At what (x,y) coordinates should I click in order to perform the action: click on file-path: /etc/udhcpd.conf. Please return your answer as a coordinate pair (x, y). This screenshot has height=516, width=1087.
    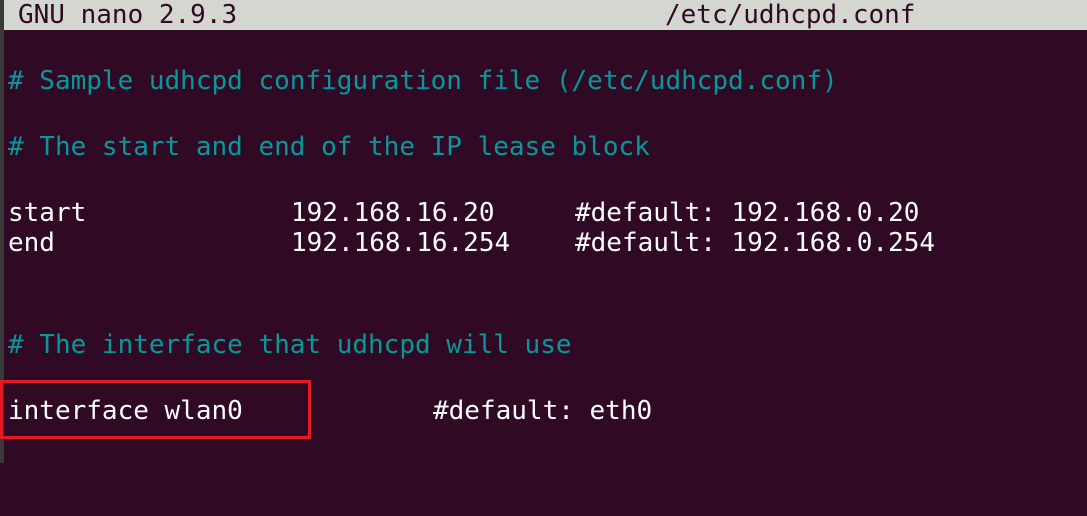
    Looking at the image, I should click on (790, 15).